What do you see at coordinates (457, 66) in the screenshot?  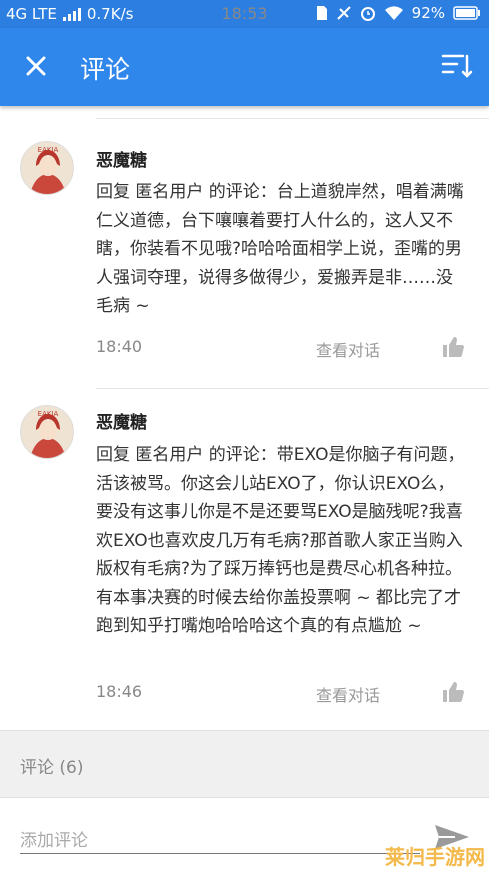 I see `sort-icon` at bounding box center [457, 66].